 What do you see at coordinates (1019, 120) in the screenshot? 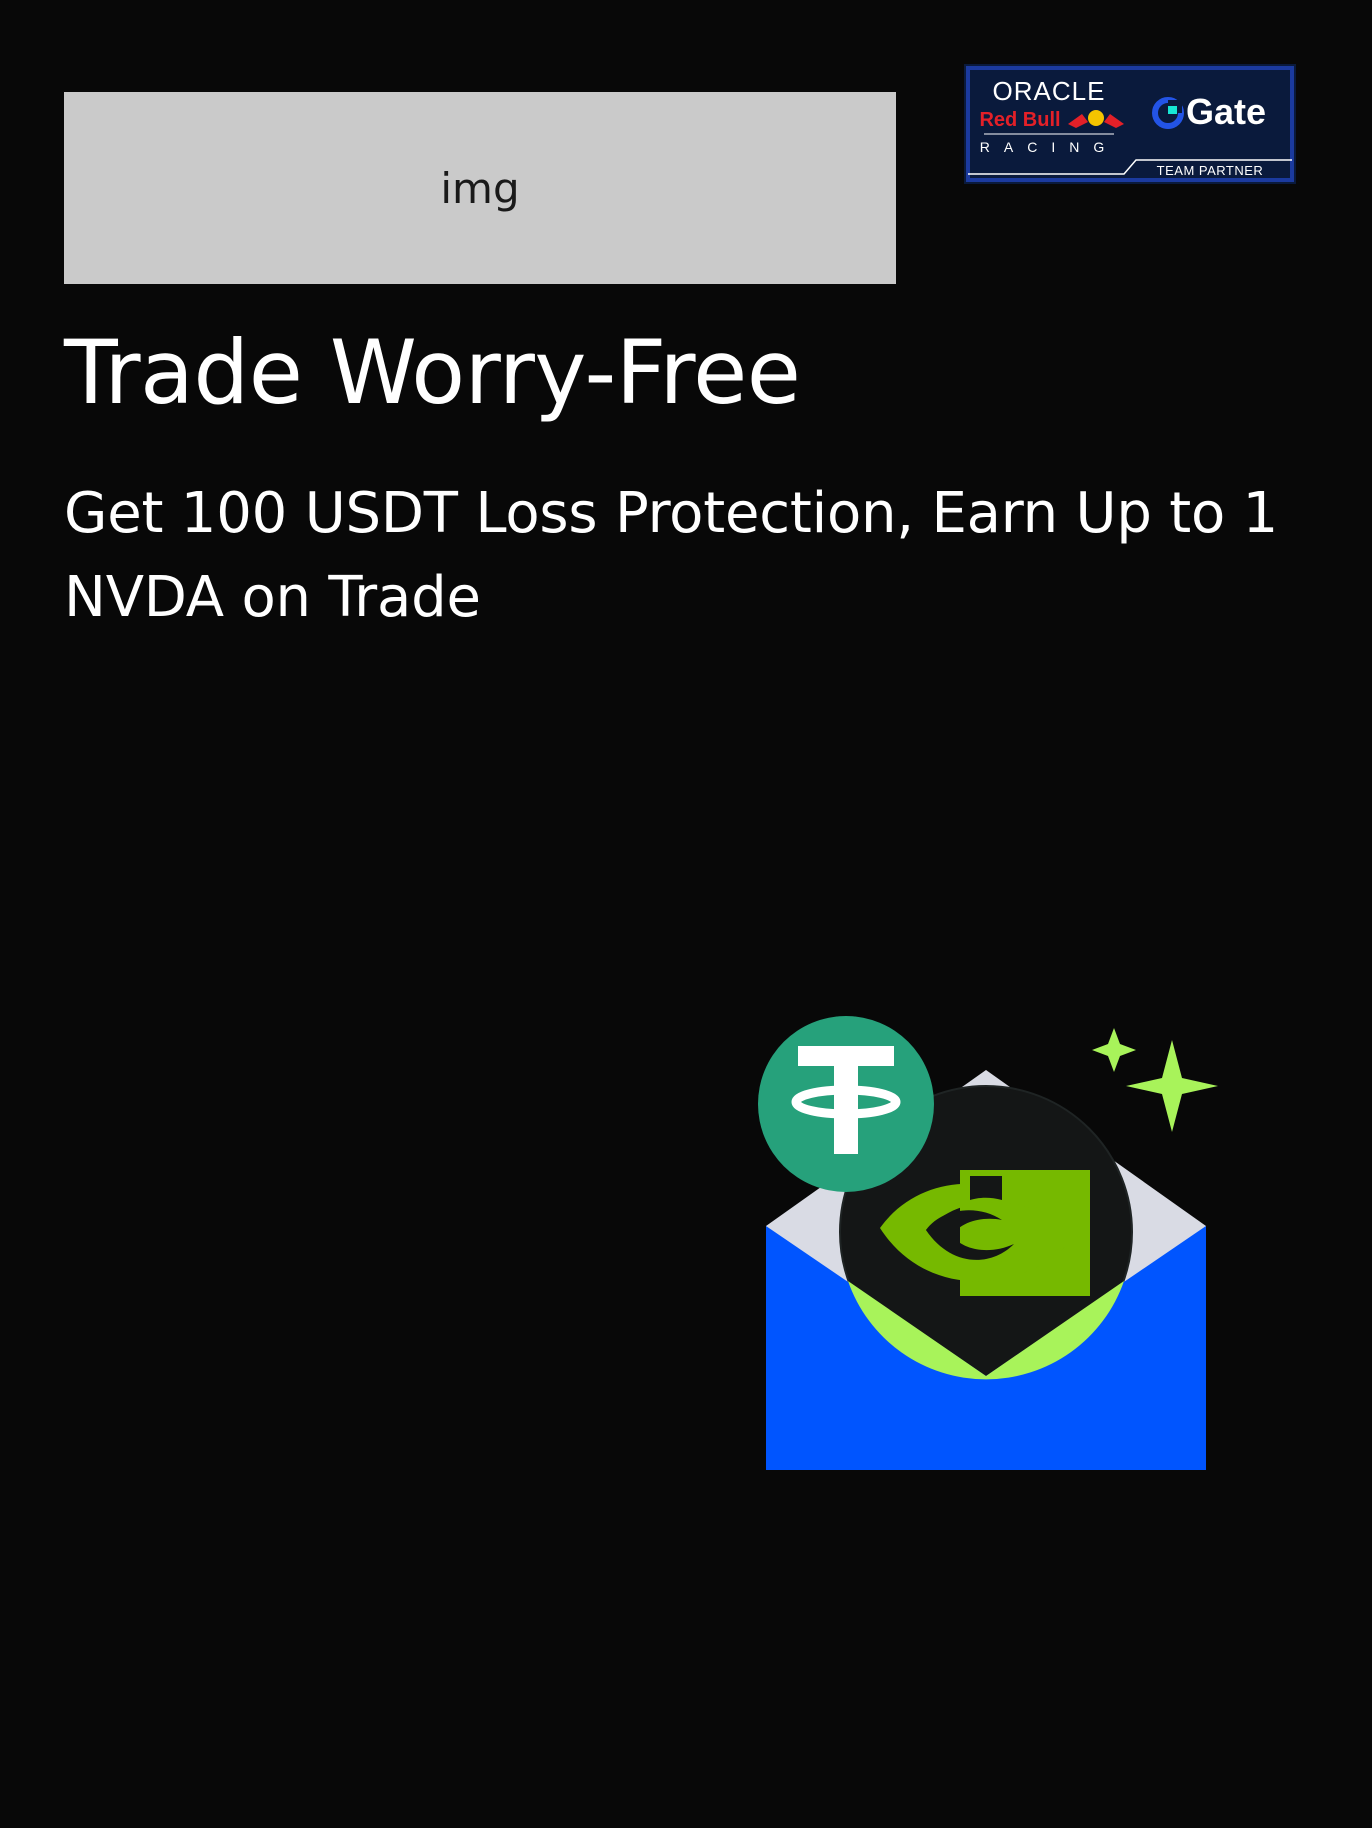
I see `redbull-text: Red Bull` at bounding box center [1019, 120].